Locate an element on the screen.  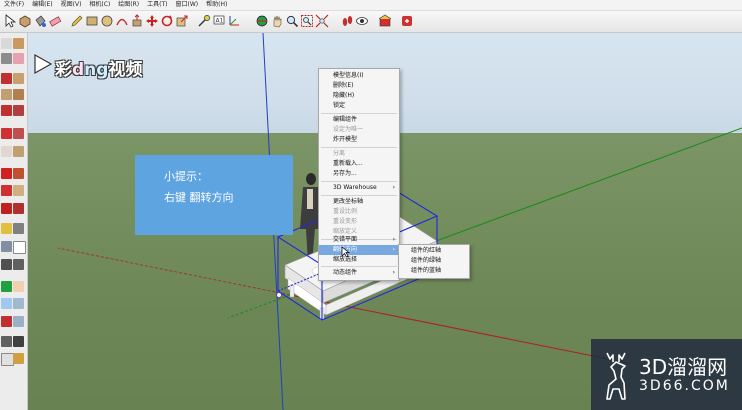
menu-view: 视图(V) is located at coordinates (71, 5).